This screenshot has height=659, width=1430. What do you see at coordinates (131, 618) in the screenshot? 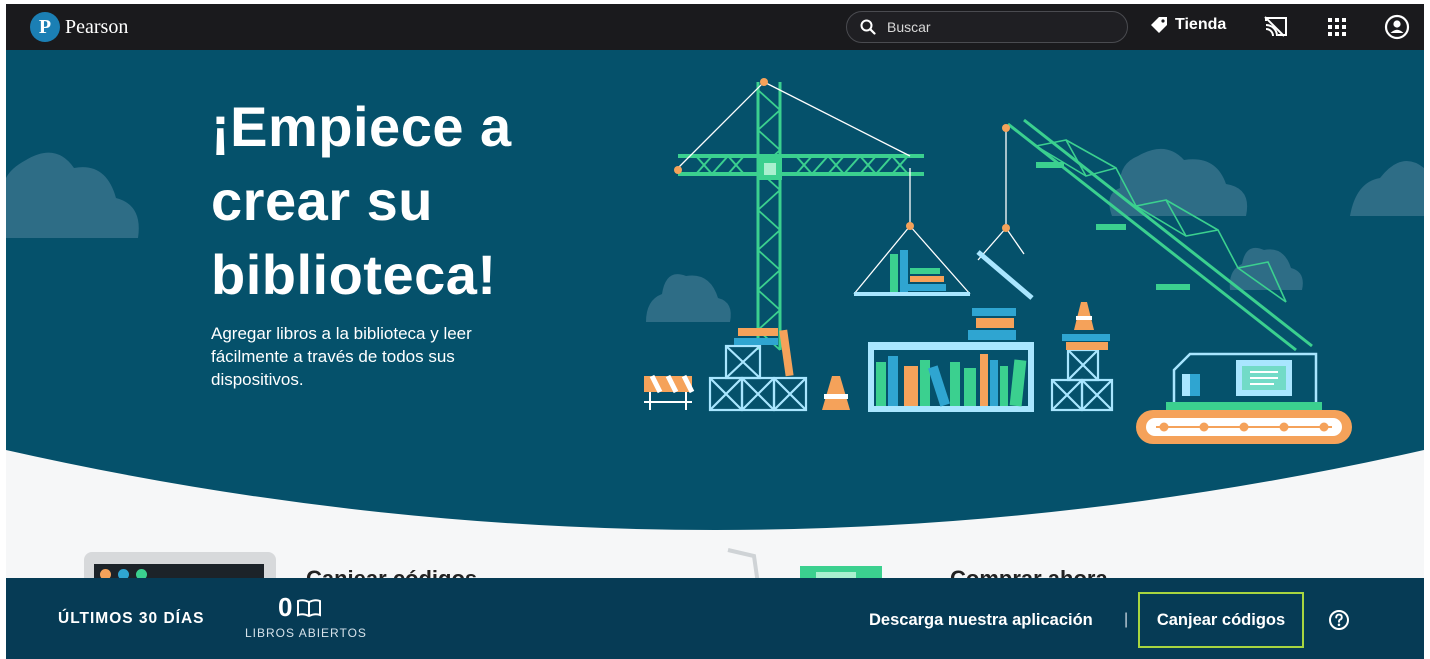
I see `period-label: ÚLTIMOS 30 DÍAS` at bounding box center [131, 618].